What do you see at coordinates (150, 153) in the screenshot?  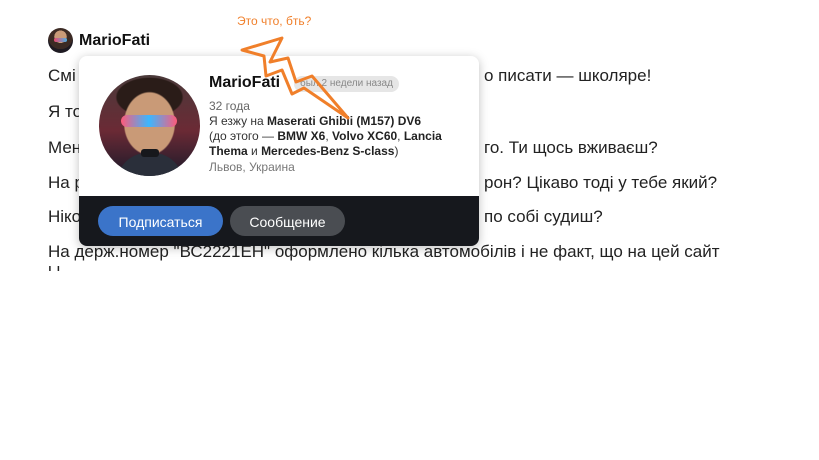 I see `avatar-bowtie` at bounding box center [150, 153].